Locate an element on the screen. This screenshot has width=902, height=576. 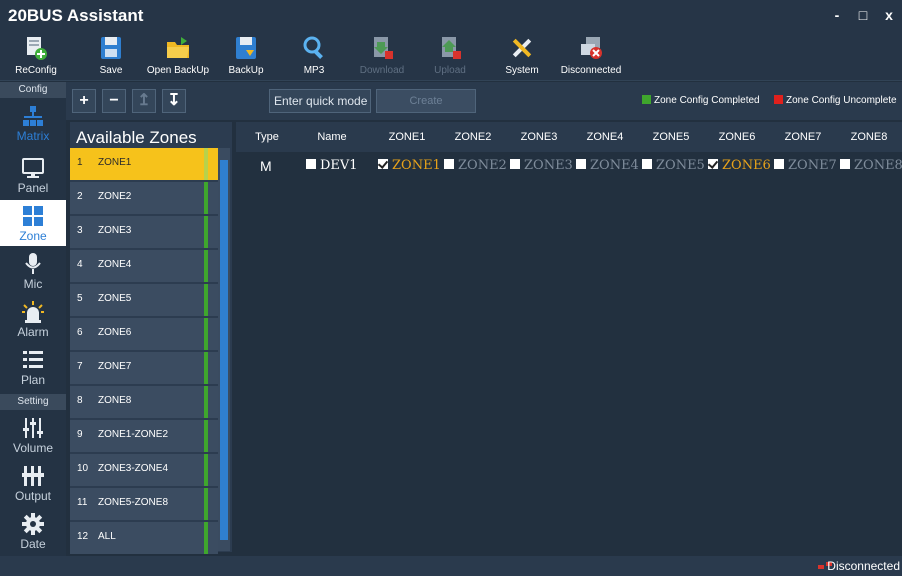
zone-name: ZONE3 is located at coordinates (115, 230).